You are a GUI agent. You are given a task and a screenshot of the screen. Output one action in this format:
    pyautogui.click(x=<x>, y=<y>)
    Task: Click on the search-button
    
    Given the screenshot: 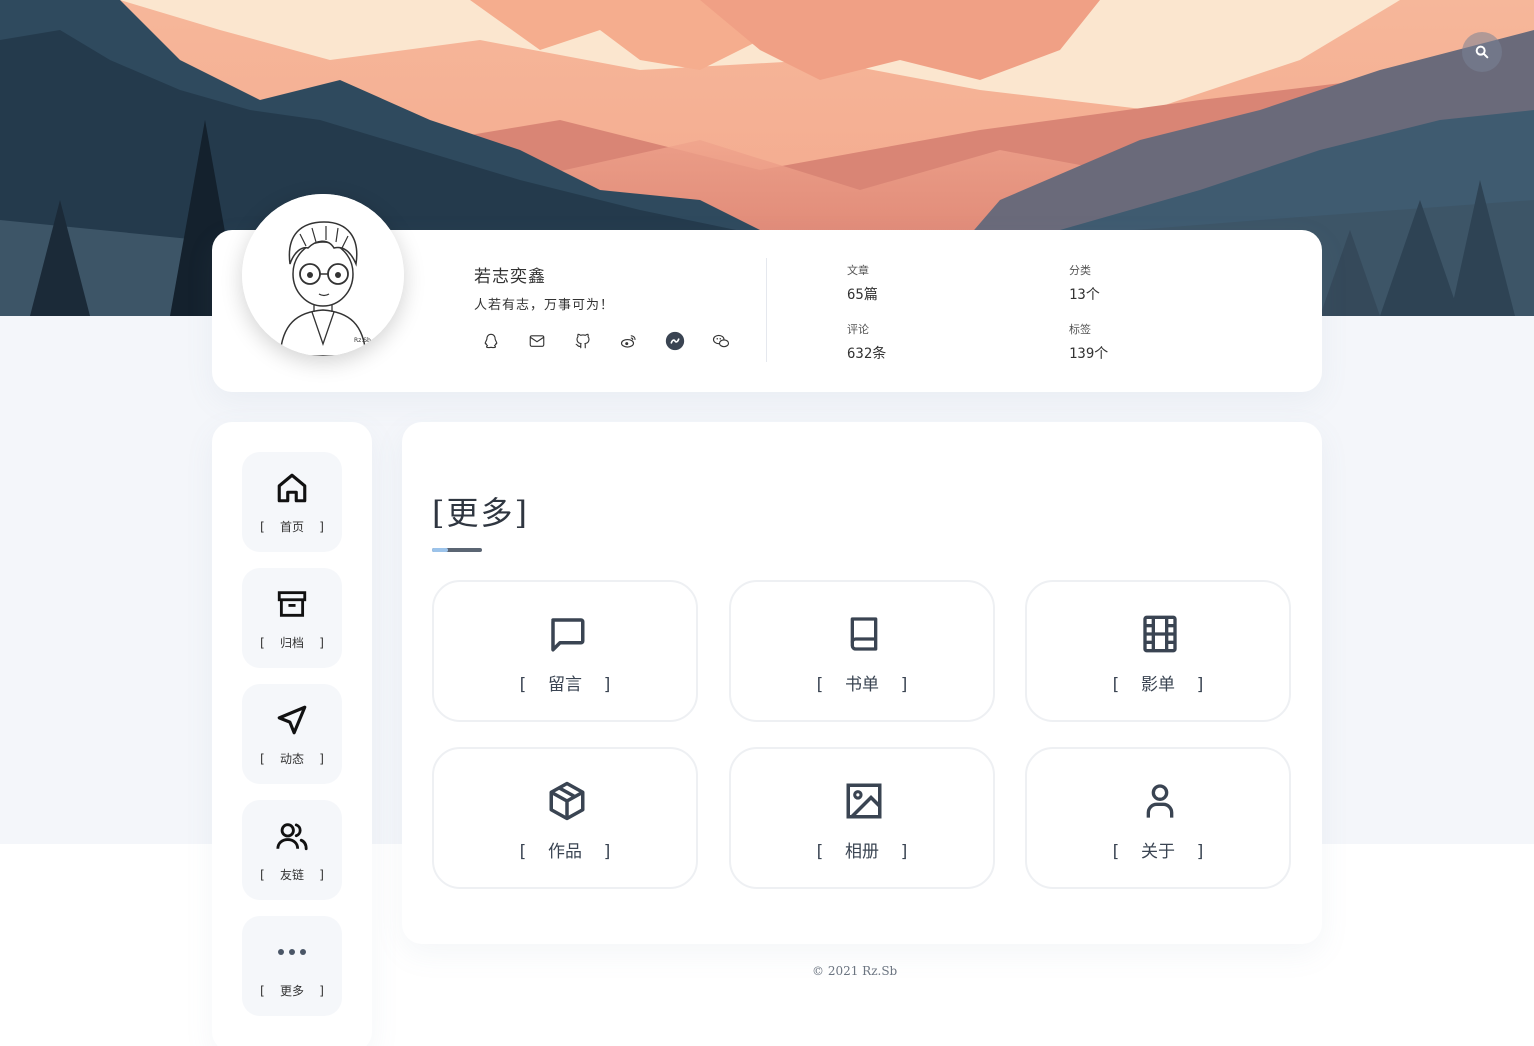 What is the action you would take?
    pyautogui.click(x=1482, y=52)
    